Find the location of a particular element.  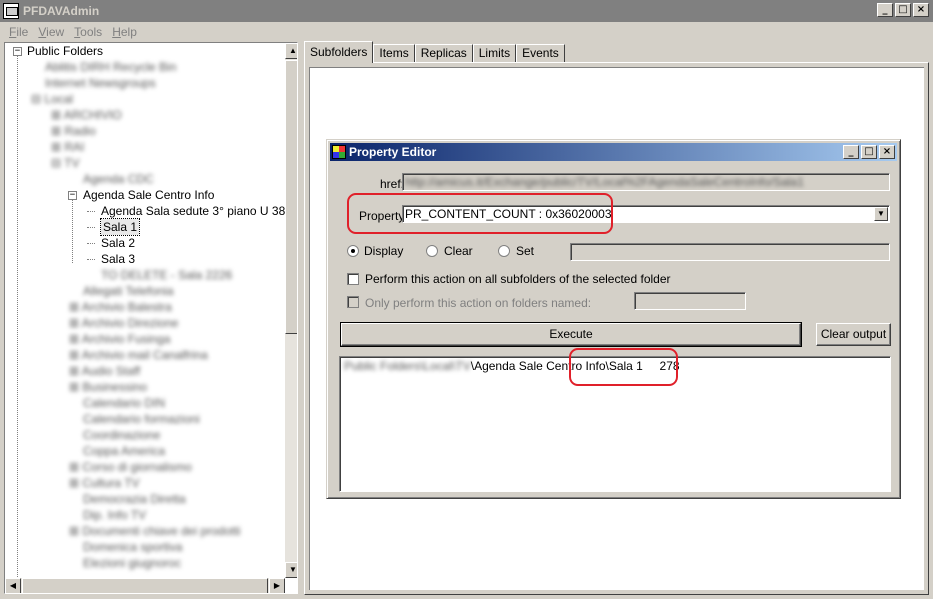

tree-item-blurred: ⊟ TV is located at coordinates (65, 163).